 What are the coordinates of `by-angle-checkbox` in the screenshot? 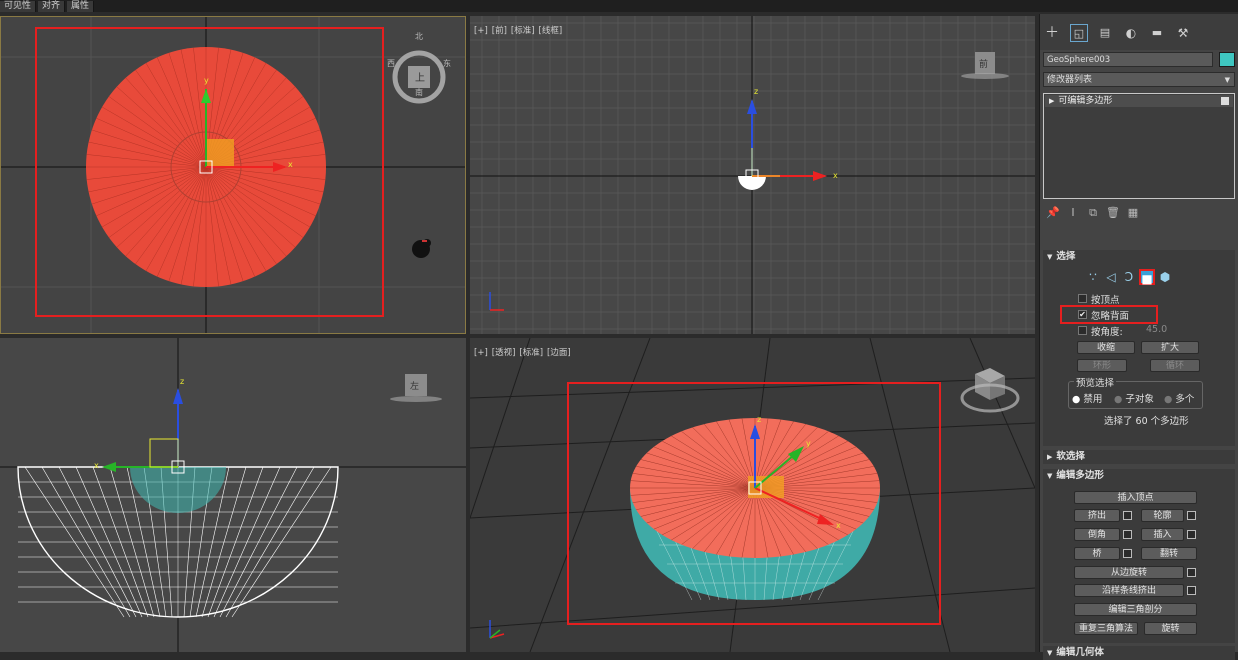 It's located at (1082, 330).